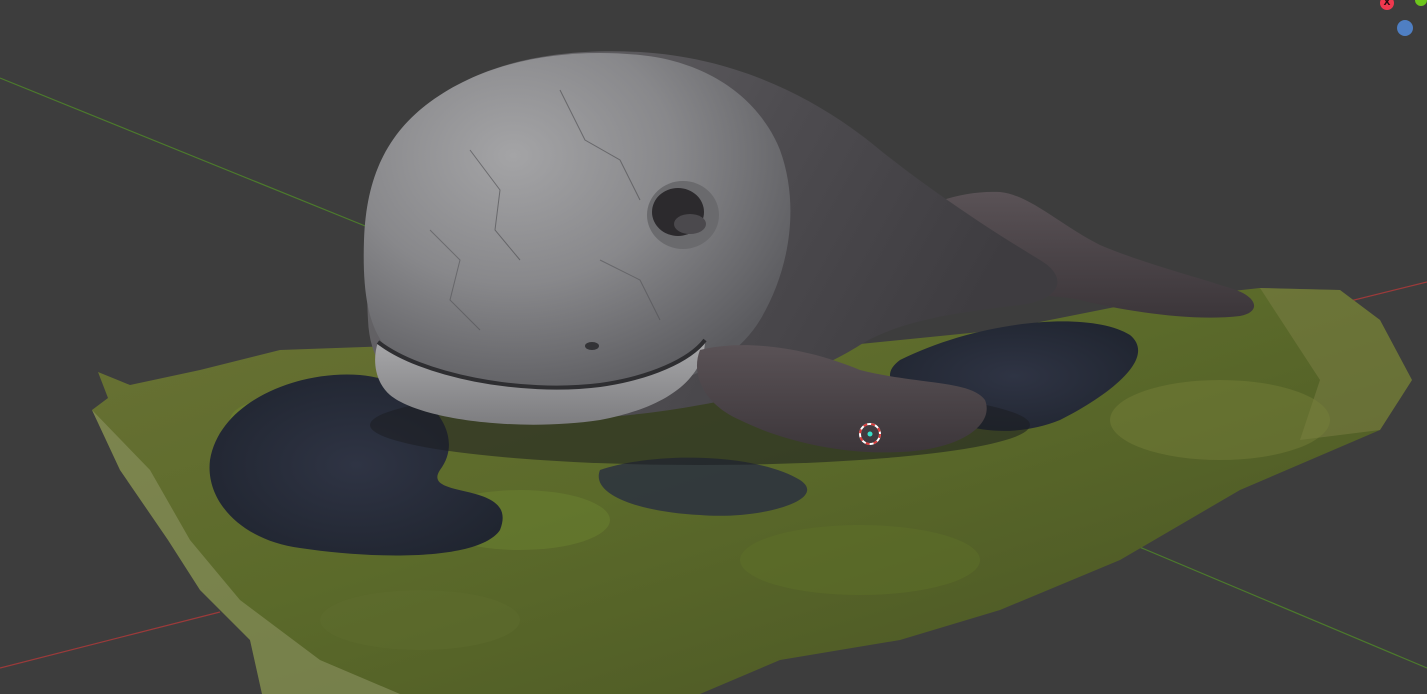 Image resolution: width=1427 pixels, height=694 pixels. Describe the element at coordinates (1421, 3) in the screenshot. I see `gizmo-y-axis-button` at that location.